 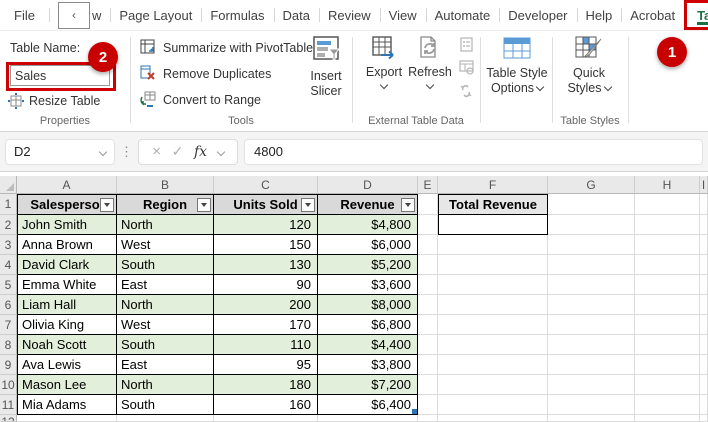 What do you see at coordinates (368, 245) in the screenshot?
I see `table-cell: $6,000` at bounding box center [368, 245].